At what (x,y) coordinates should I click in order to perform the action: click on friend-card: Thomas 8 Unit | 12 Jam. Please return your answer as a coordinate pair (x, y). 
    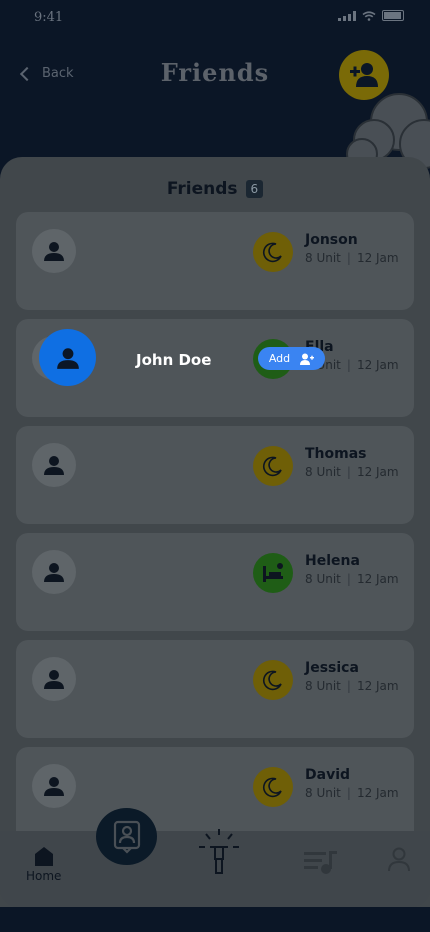
    Looking at the image, I should click on (215, 475).